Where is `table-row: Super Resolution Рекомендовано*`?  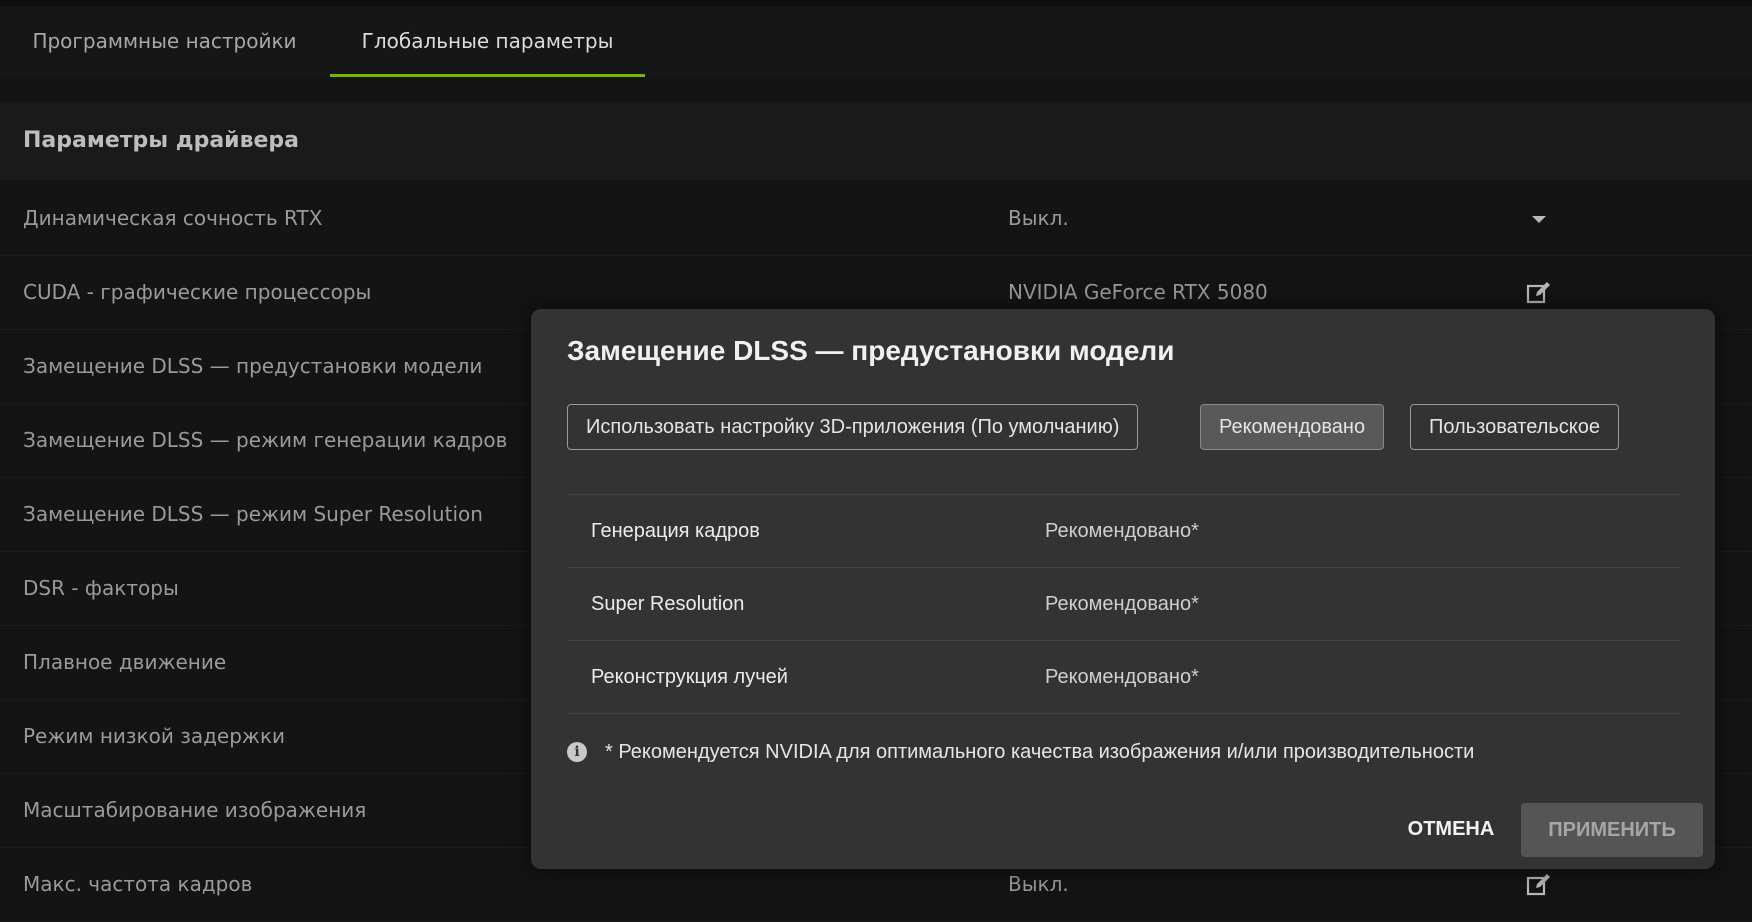 table-row: Super Resolution Рекомендовано* is located at coordinates (1123, 604).